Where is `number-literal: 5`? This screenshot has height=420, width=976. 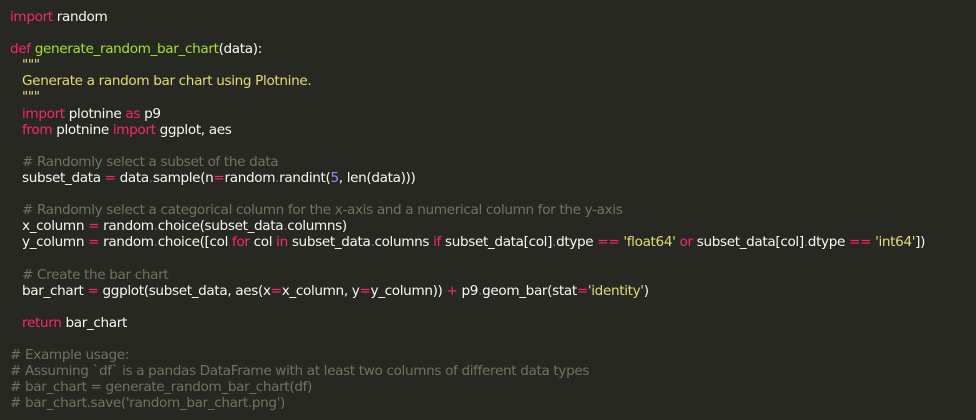 number-literal: 5 is located at coordinates (334, 177).